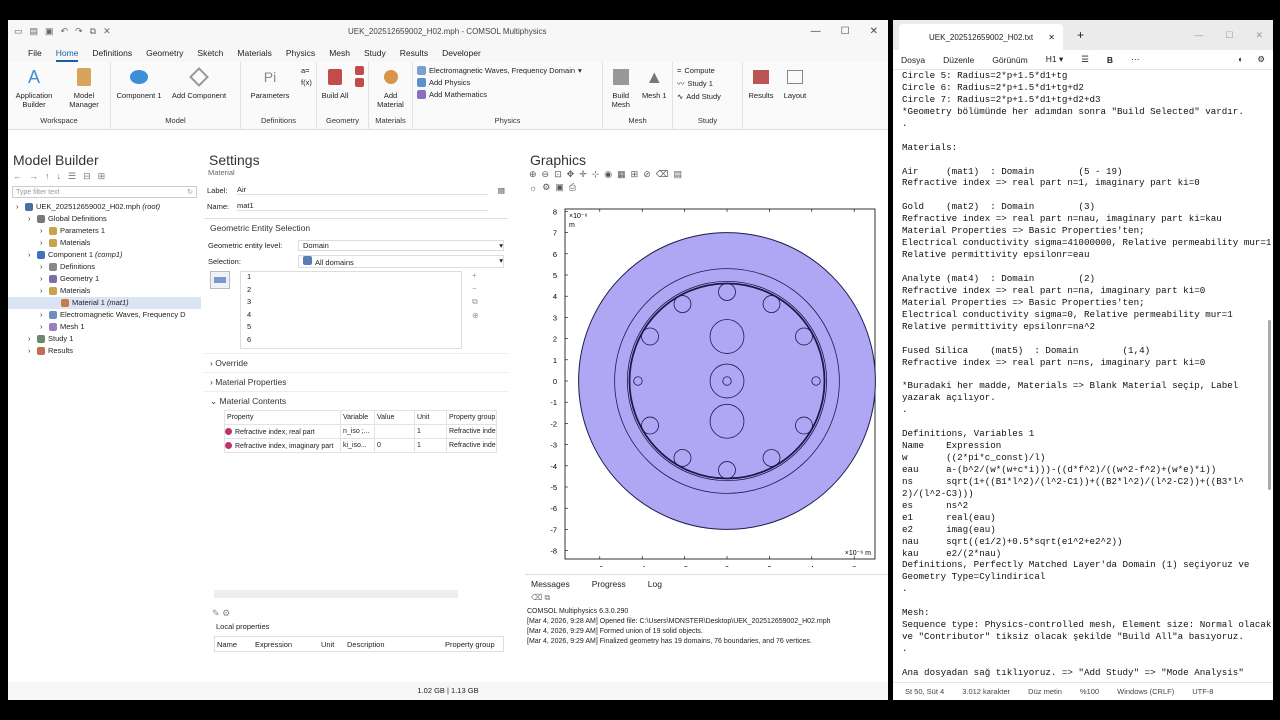  Describe the element at coordinates (35, 55) in the screenshot. I see `tab-file: File` at that location.